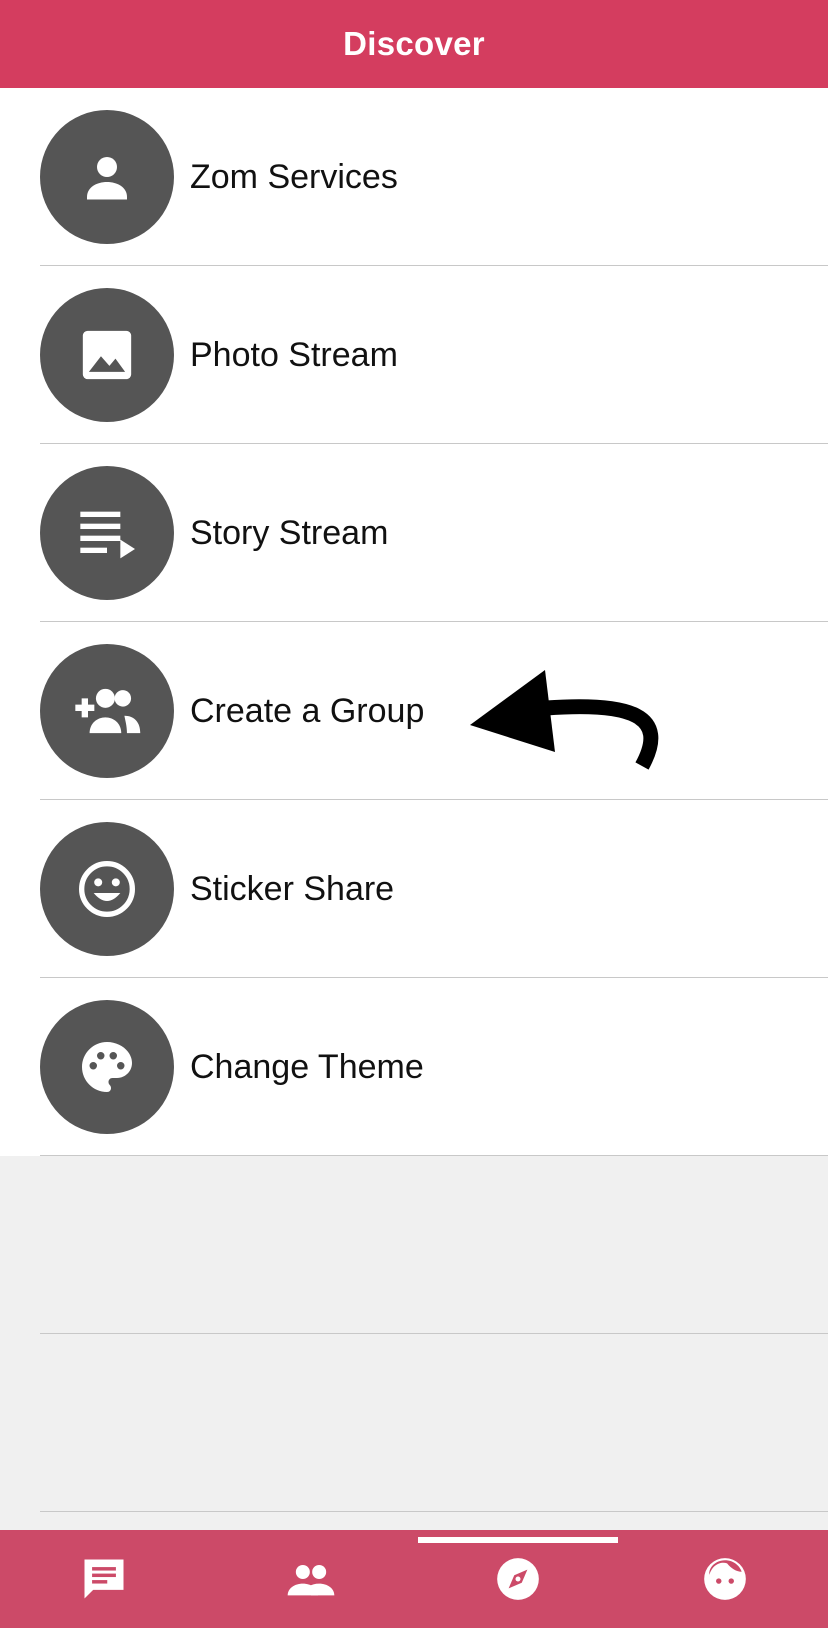  I want to click on tab-profile, so click(724, 1579).